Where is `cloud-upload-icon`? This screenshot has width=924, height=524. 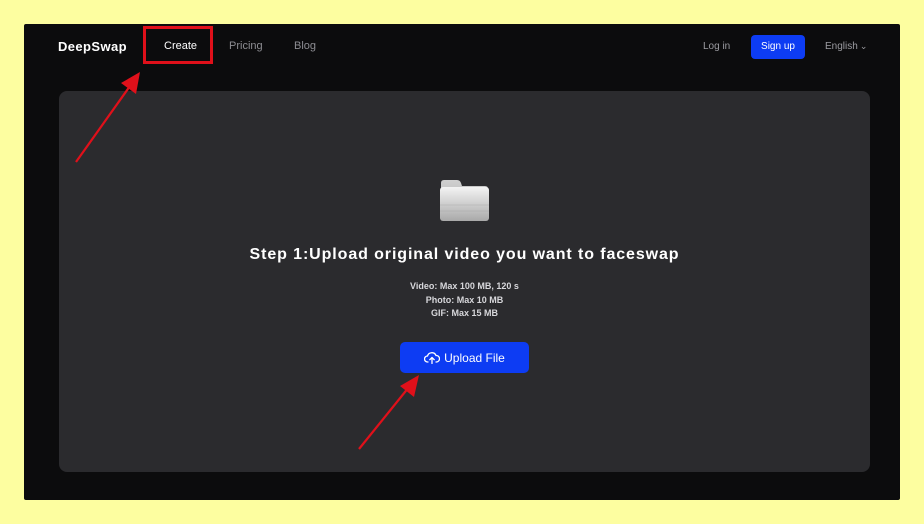 cloud-upload-icon is located at coordinates (432, 358).